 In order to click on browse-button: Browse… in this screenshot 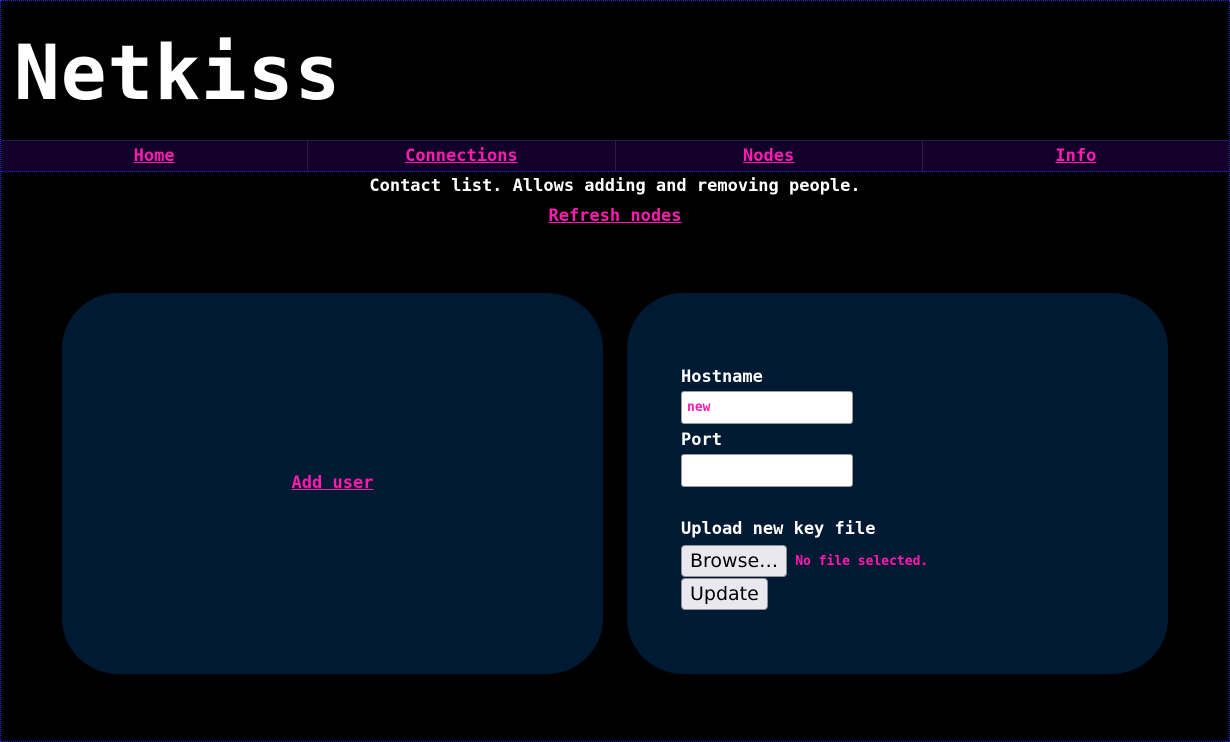, I will do `click(734, 561)`.